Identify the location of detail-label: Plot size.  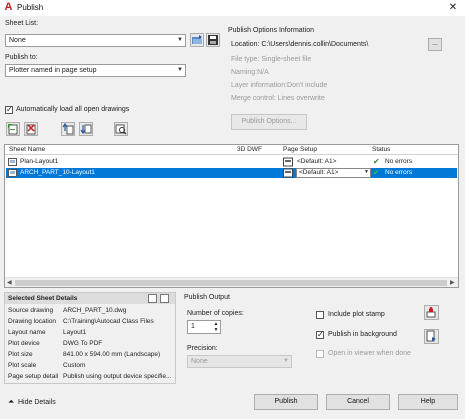
(20, 354).